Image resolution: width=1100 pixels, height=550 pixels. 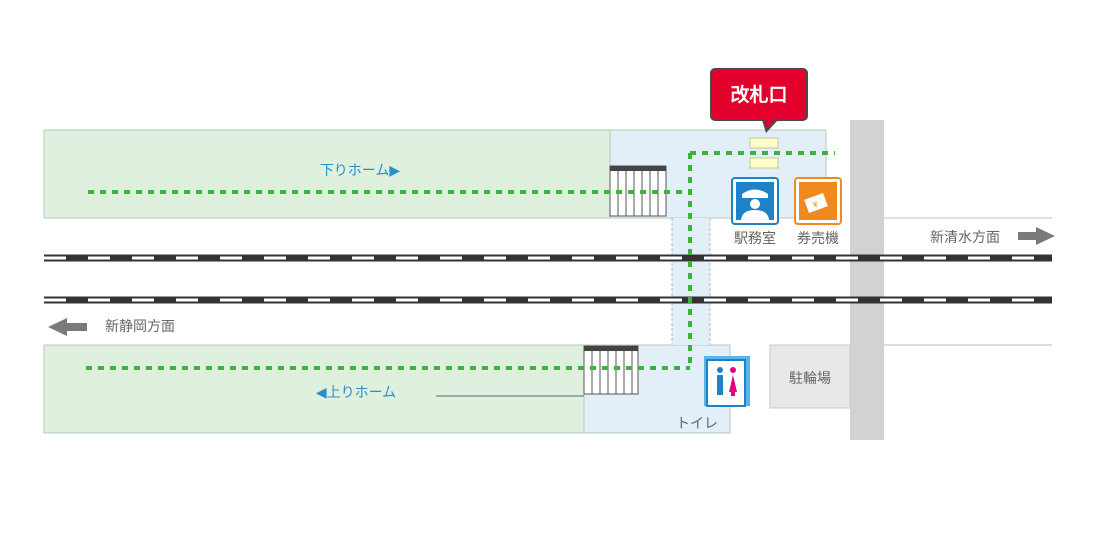 I want to click on ticket-gate-badge: 改札口, so click(x=759, y=100).